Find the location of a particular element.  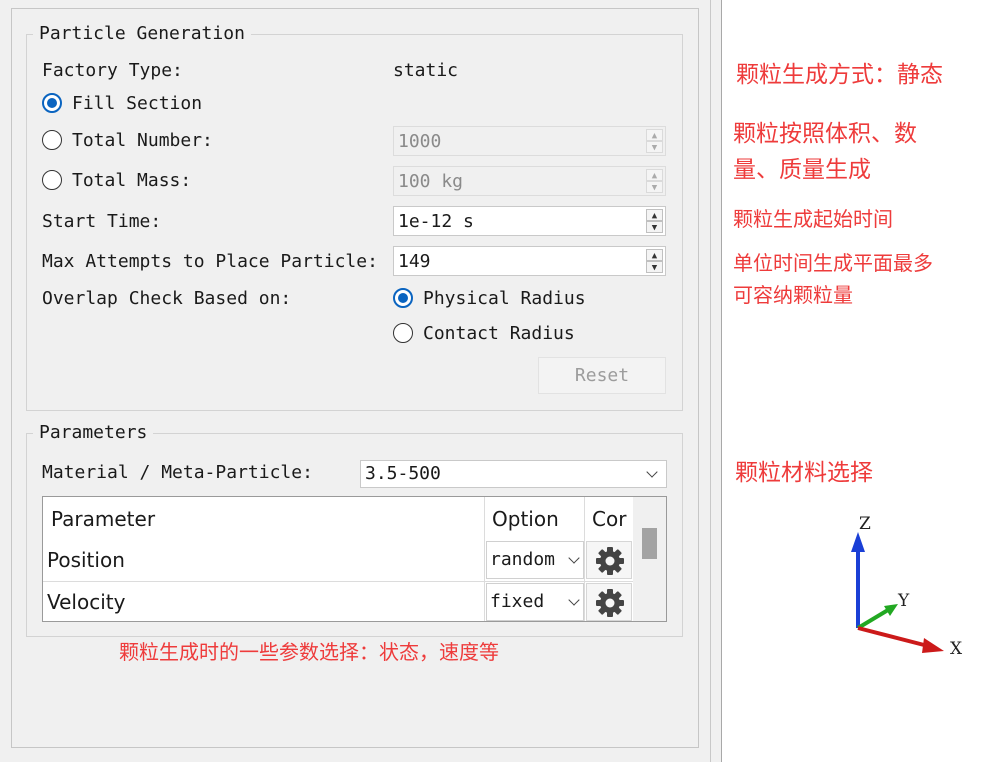

annotation-parameters: 颗粒生成时的一些参数选择：状态，速度等 is located at coordinates (309, 652).